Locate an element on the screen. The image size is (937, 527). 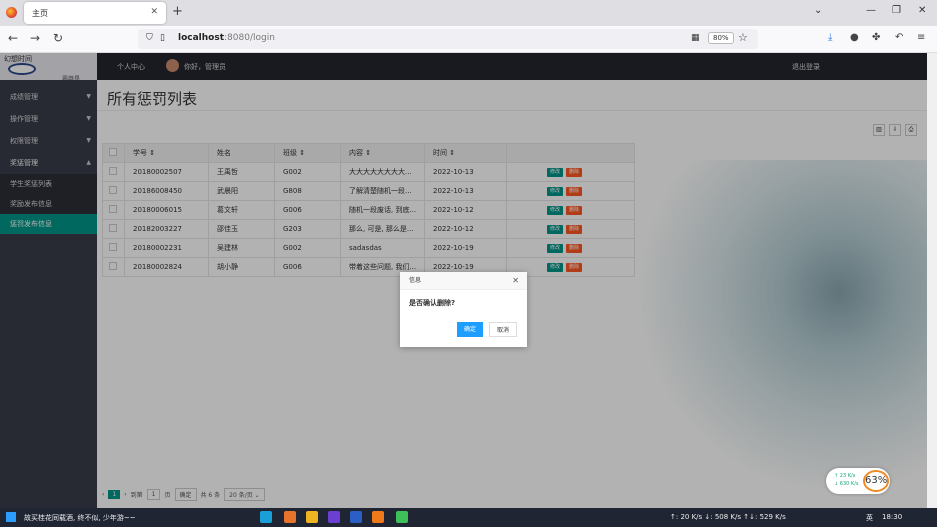
network-speed-text: ↑: 20 K/s ↓: 508 K/s ↑↓: 529 K/s is located at coordinates (728, 517).